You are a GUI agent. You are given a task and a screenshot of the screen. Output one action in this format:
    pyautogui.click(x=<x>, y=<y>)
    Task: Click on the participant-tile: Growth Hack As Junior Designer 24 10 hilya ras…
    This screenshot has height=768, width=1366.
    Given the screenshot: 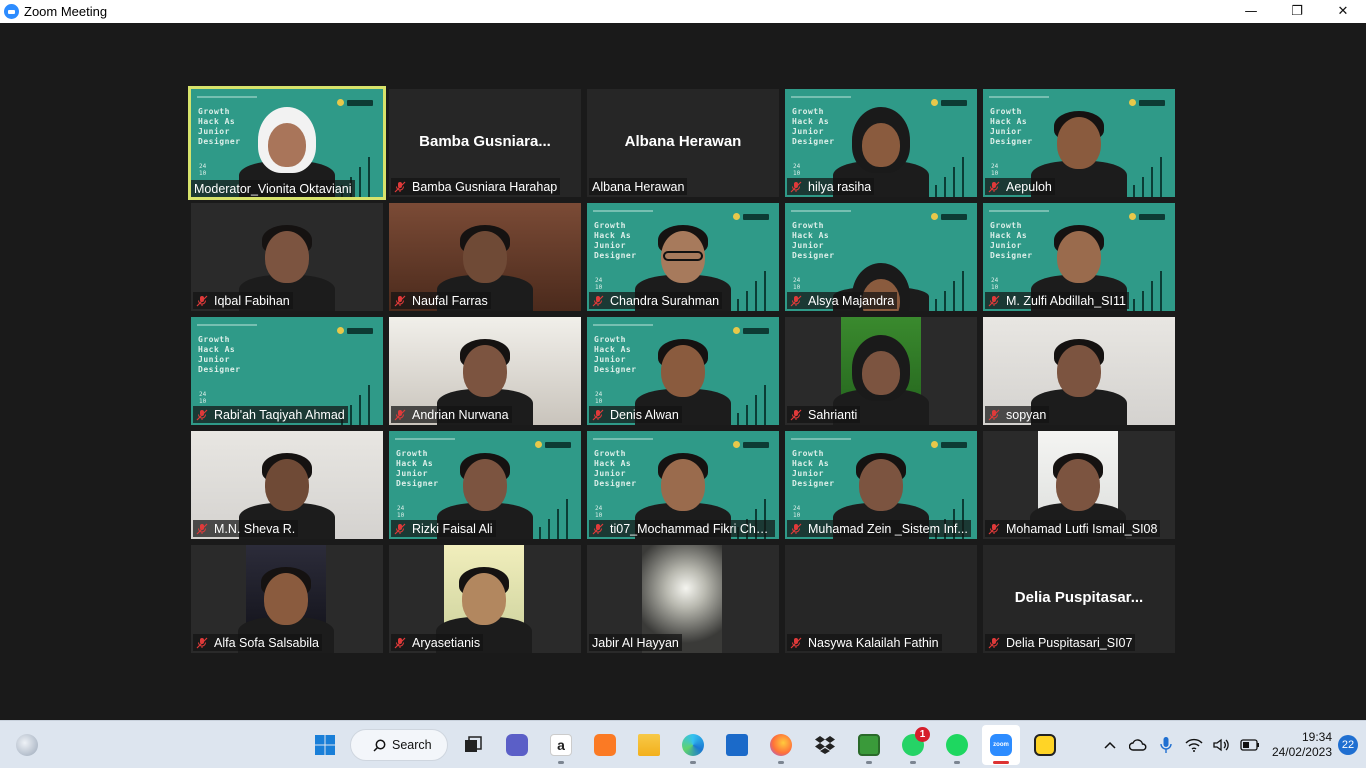 What is the action you would take?
    pyautogui.click(x=881, y=143)
    